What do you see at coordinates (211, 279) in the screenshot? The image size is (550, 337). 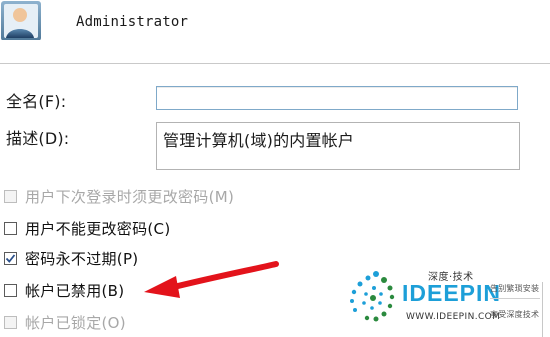 I see `red-arrow-annotation` at bounding box center [211, 279].